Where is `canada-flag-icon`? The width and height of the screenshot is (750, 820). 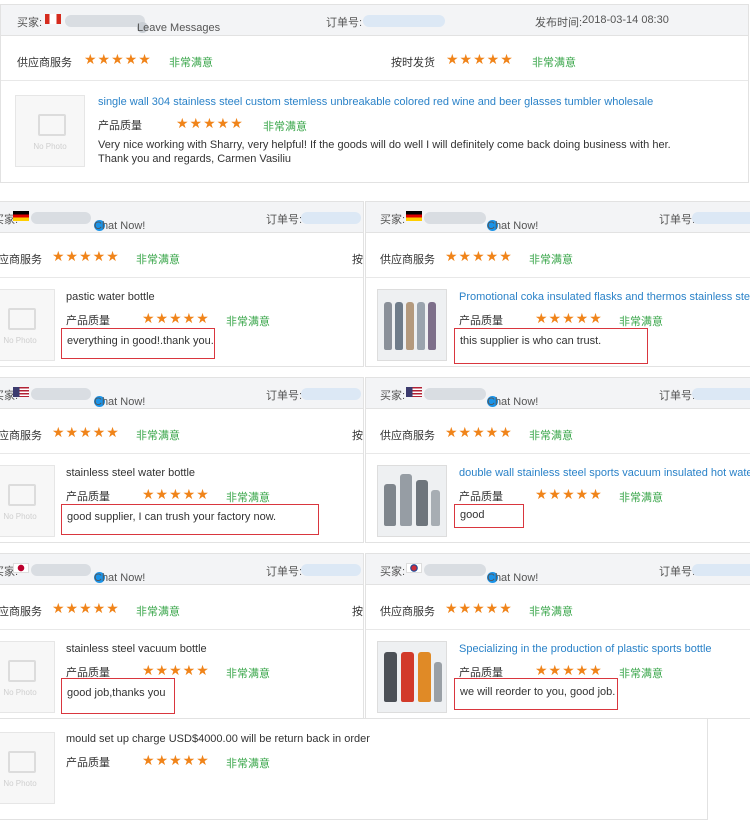
canada-flag-icon is located at coordinates (53, 19).